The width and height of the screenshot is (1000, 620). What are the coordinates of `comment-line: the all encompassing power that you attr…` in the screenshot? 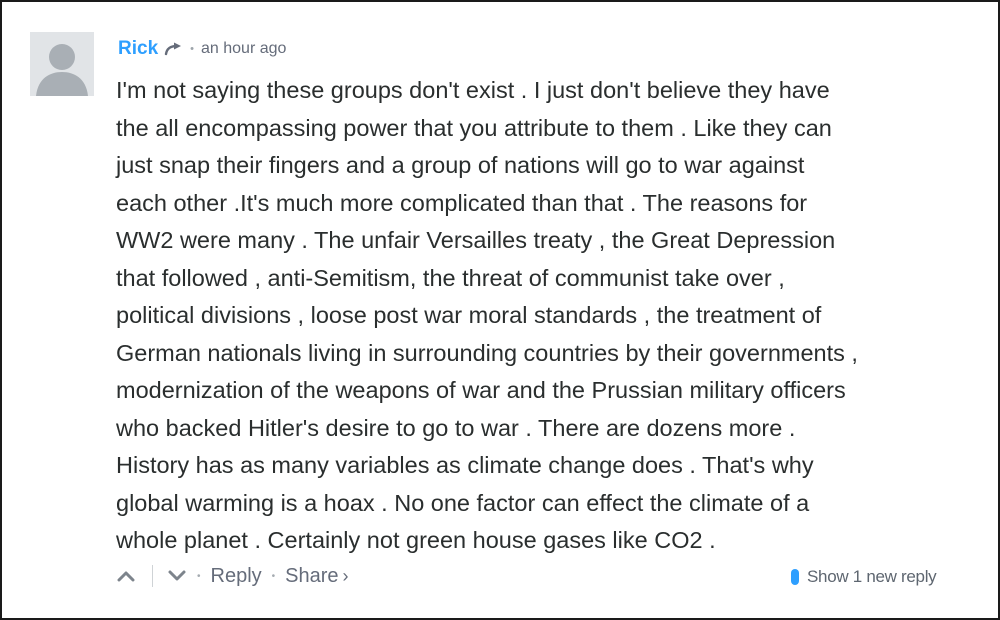 It's located at (474, 127).